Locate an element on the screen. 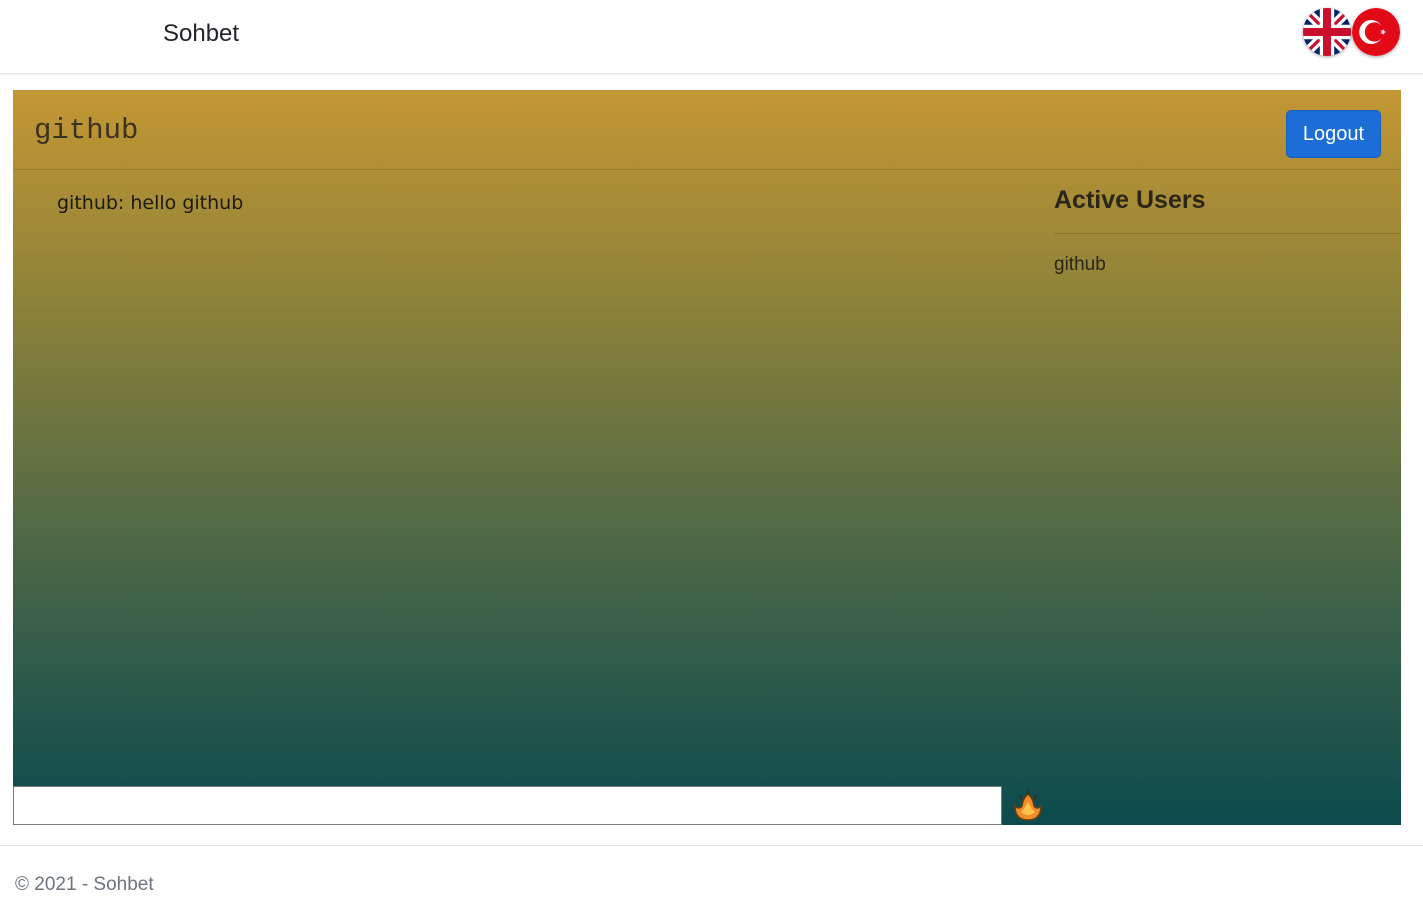 Image resolution: width=1423 pixels, height=906 pixels. chat-header: github Logout is located at coordinates (707, 130).